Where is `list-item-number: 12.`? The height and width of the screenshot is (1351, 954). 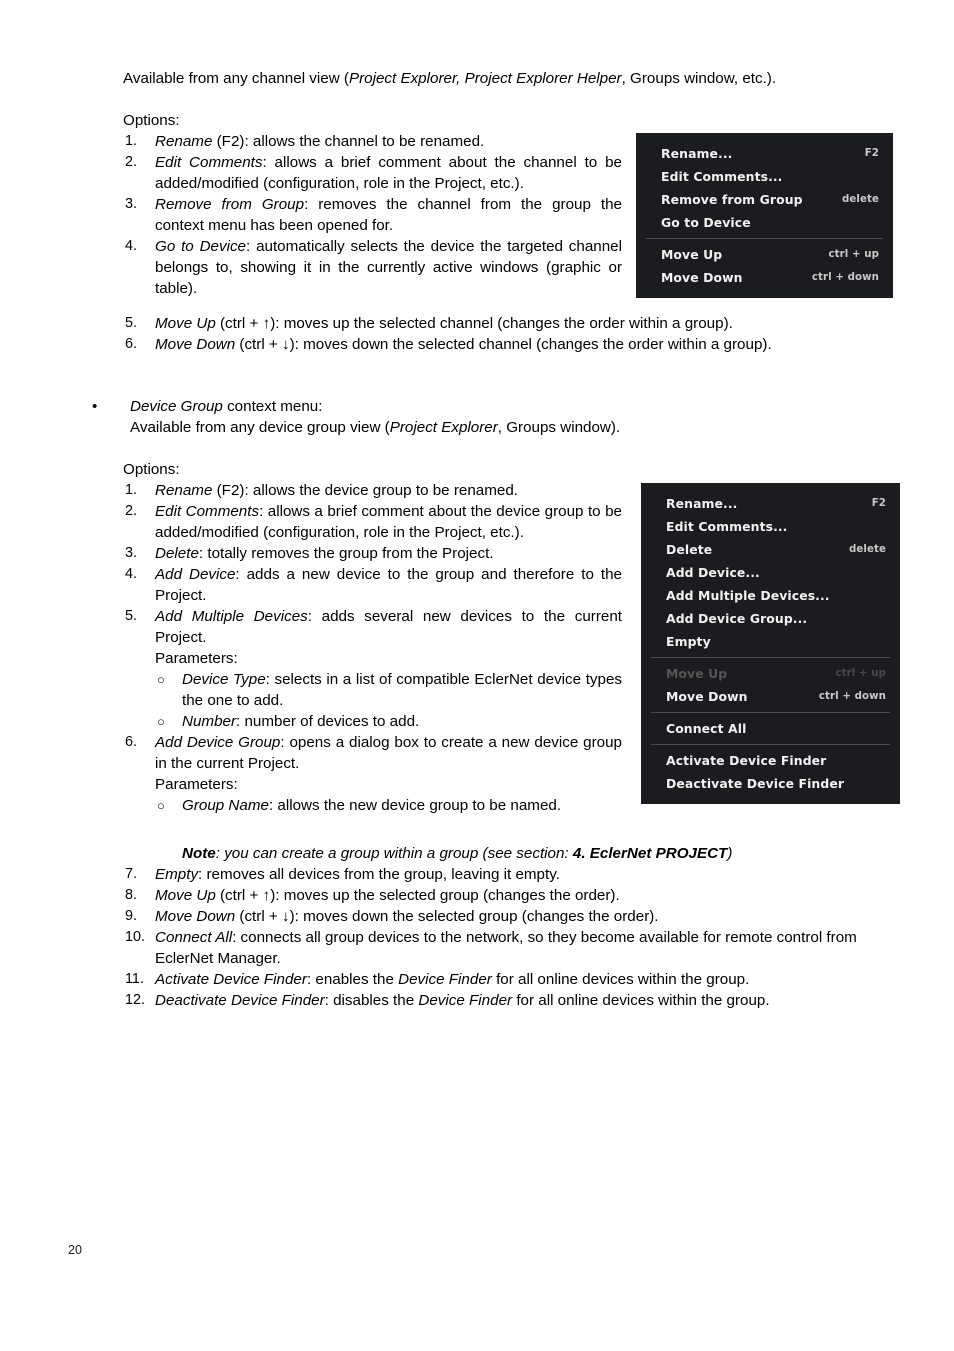 list-item-number: 12. is located at coordinates (135, 1000).